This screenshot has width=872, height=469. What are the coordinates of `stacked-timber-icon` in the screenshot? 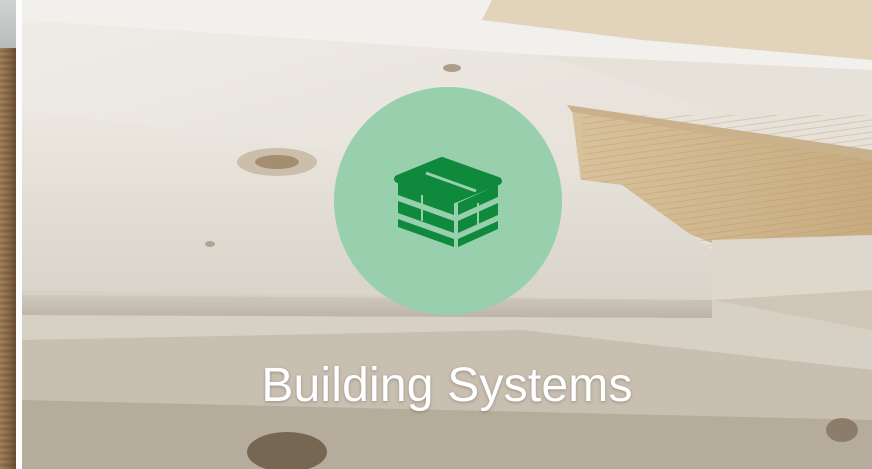 It's located at (448, 201).